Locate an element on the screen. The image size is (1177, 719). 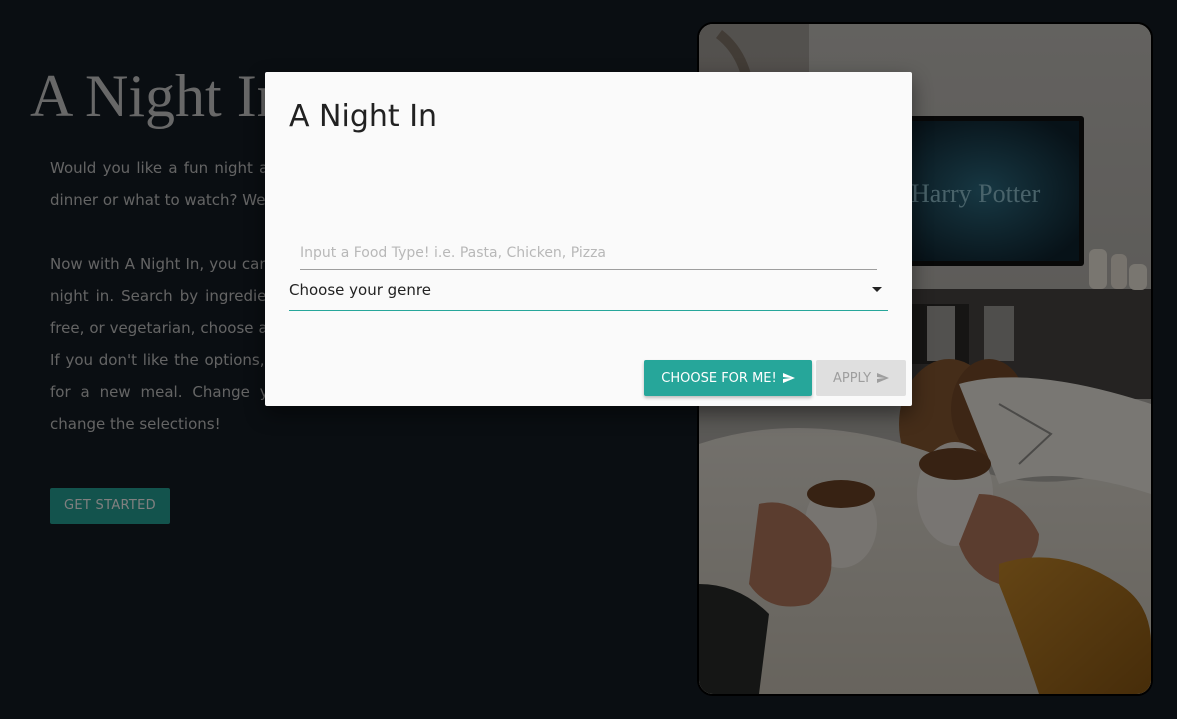
caret-down-icon is located at coordinates (877, 289).